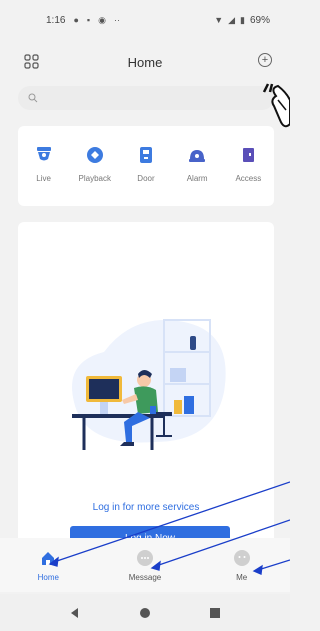 This screenshot has width=320, height=631. I want to click on home-nav-icon, so click(145, 613).